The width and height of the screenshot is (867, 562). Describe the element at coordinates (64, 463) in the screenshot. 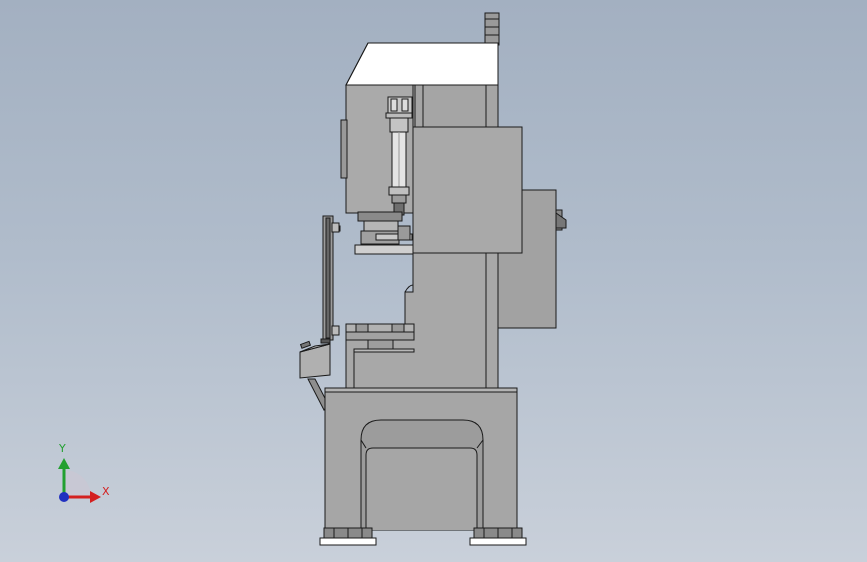

I see `triad-y-arrowhead` at that location.